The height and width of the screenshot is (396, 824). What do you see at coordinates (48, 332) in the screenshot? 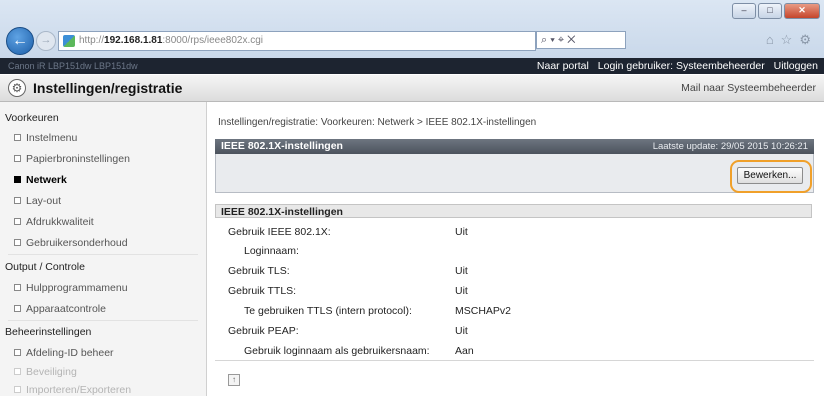
I see `sidebar-section-management: Beheerinstellingen` at bounding box center [48, 332].